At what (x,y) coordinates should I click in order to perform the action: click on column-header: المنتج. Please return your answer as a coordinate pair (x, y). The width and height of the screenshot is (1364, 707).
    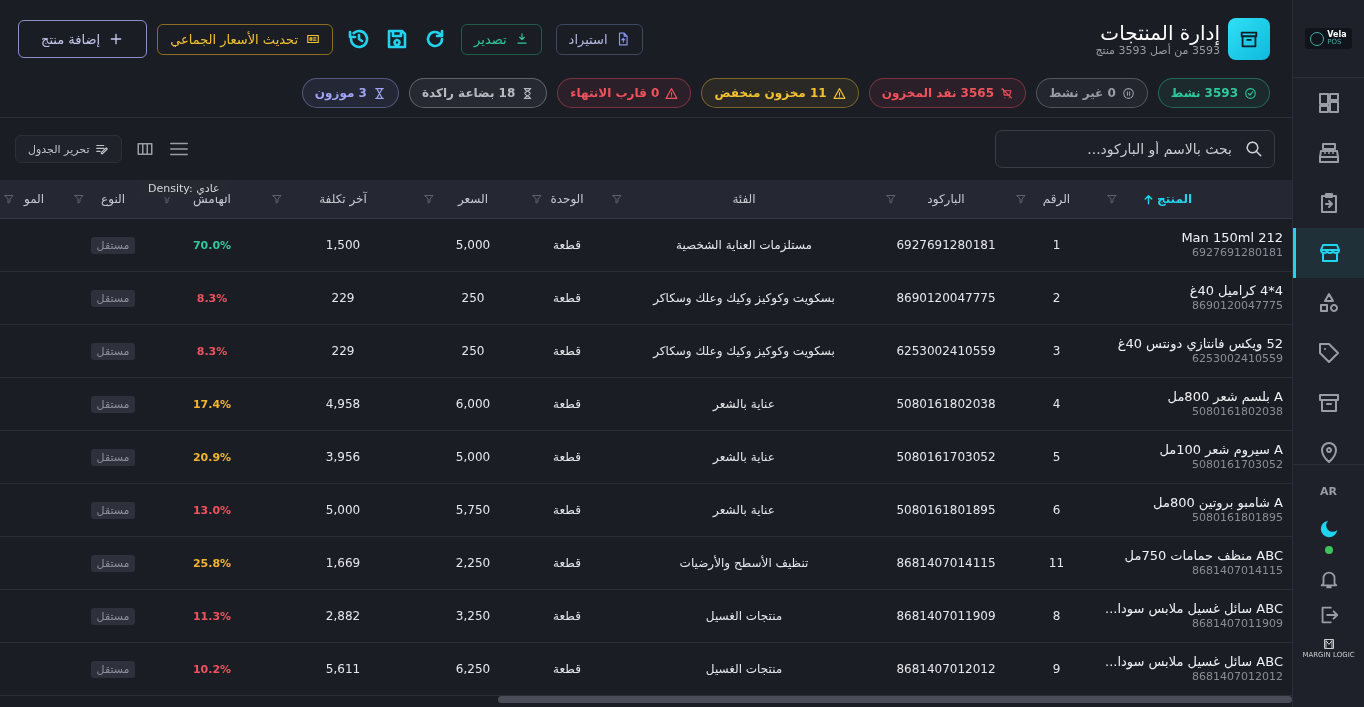
    Looking at the image, I should click on (1175, 199).